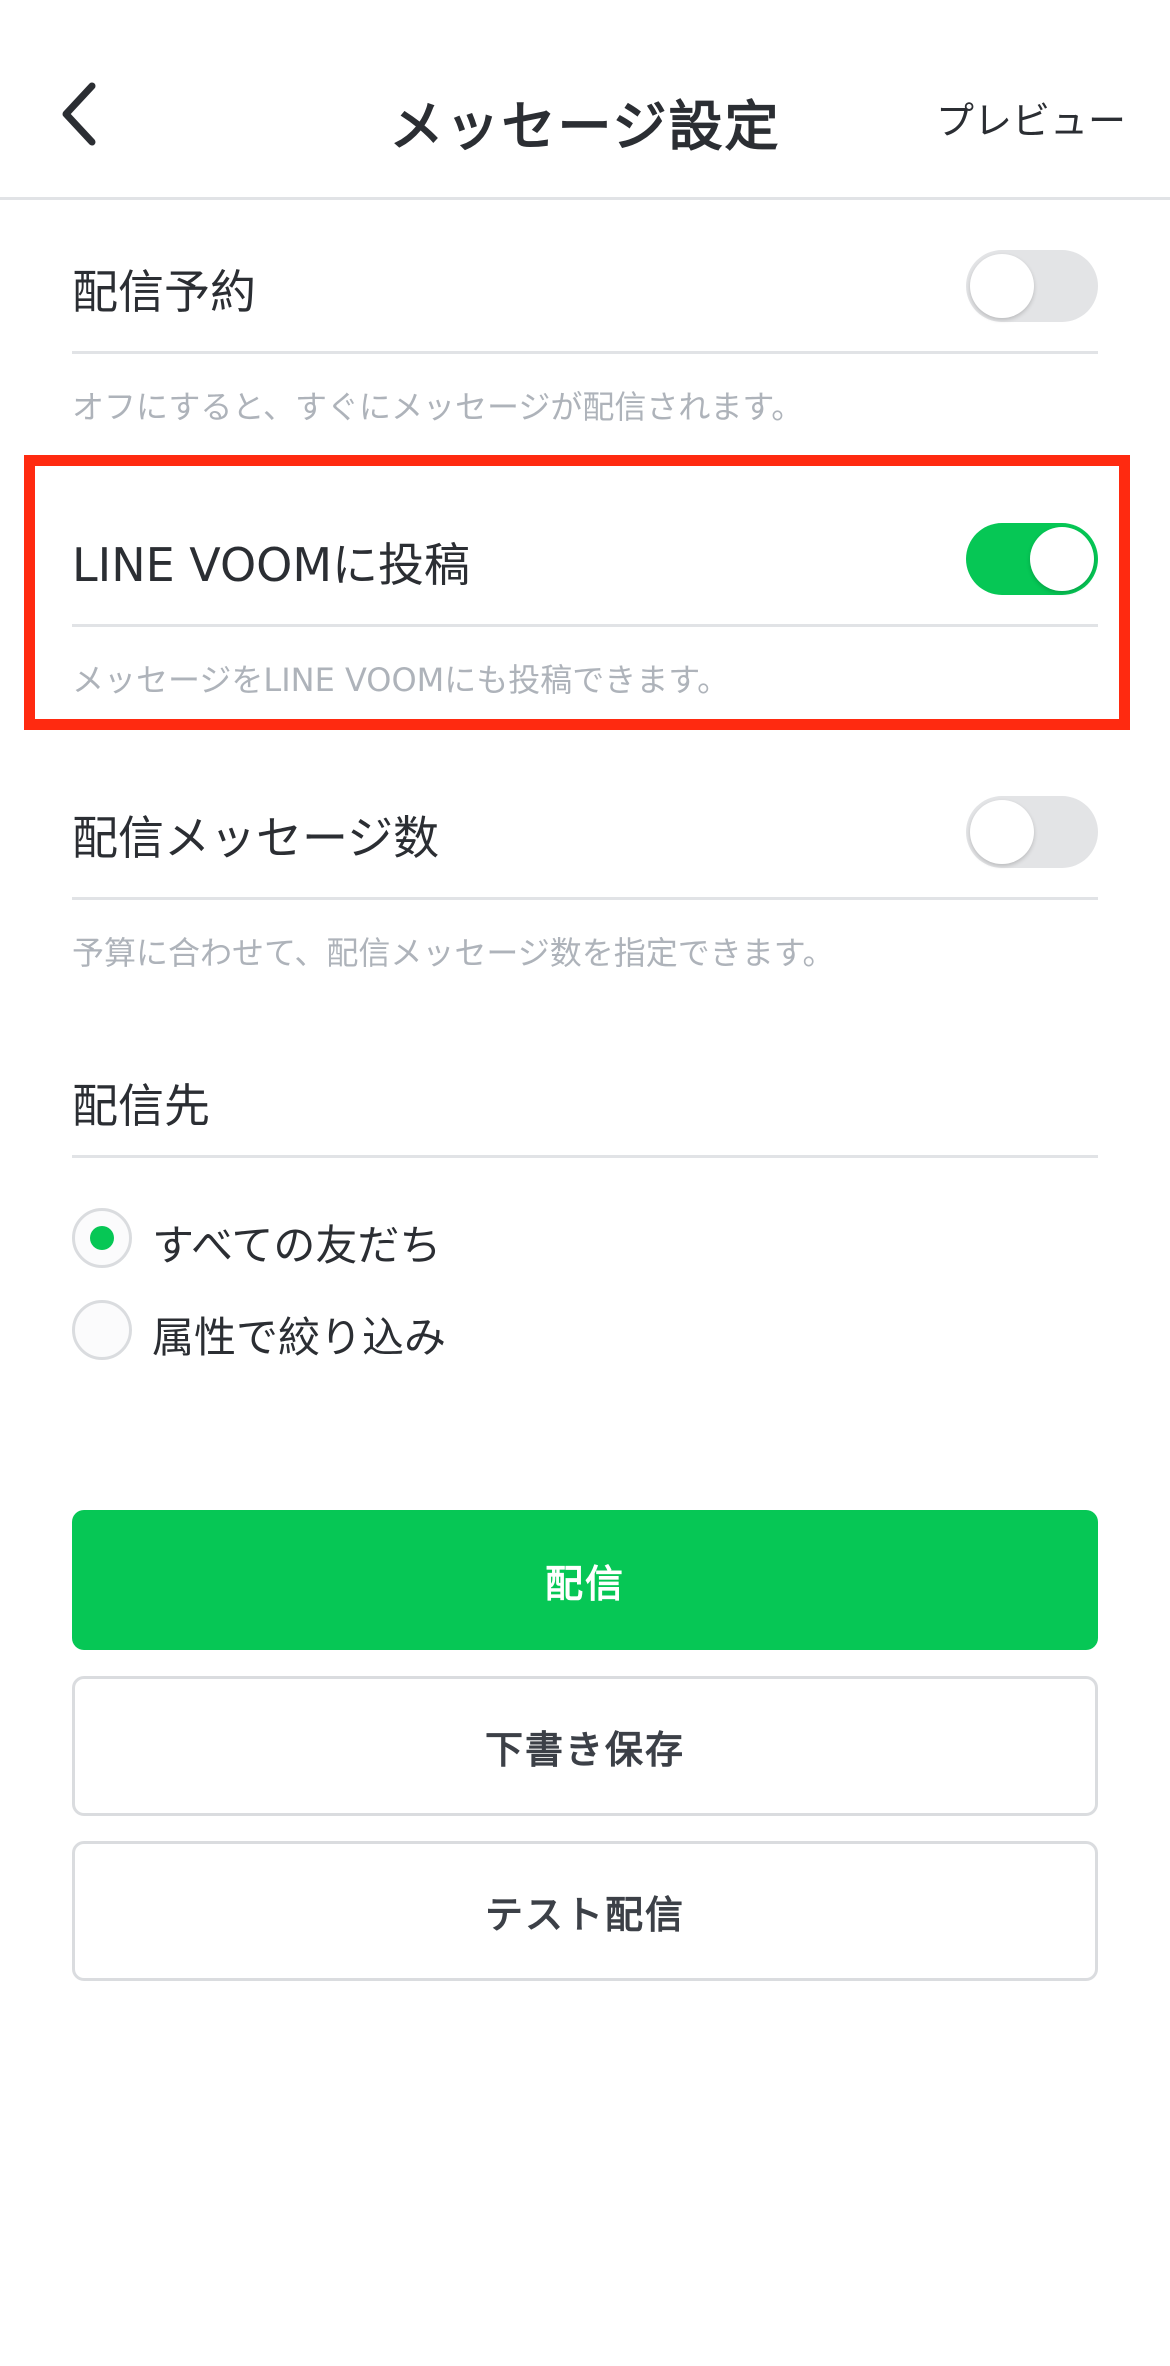 This screenshot has width=1170, height=2366. What do you see at coordinates (585, 827) in the screenshot?
I see `message-count-row: 配信メッセージ数` at bounding box center [585, 827].